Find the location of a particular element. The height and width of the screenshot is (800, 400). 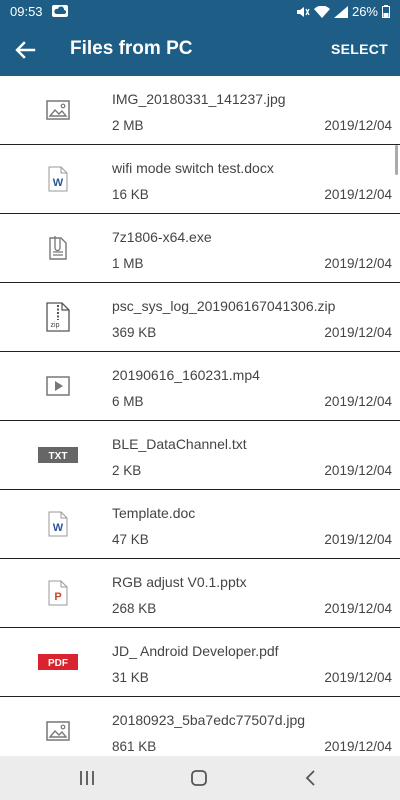

zip-file-icon: zip is located at coordinates (58, 317).